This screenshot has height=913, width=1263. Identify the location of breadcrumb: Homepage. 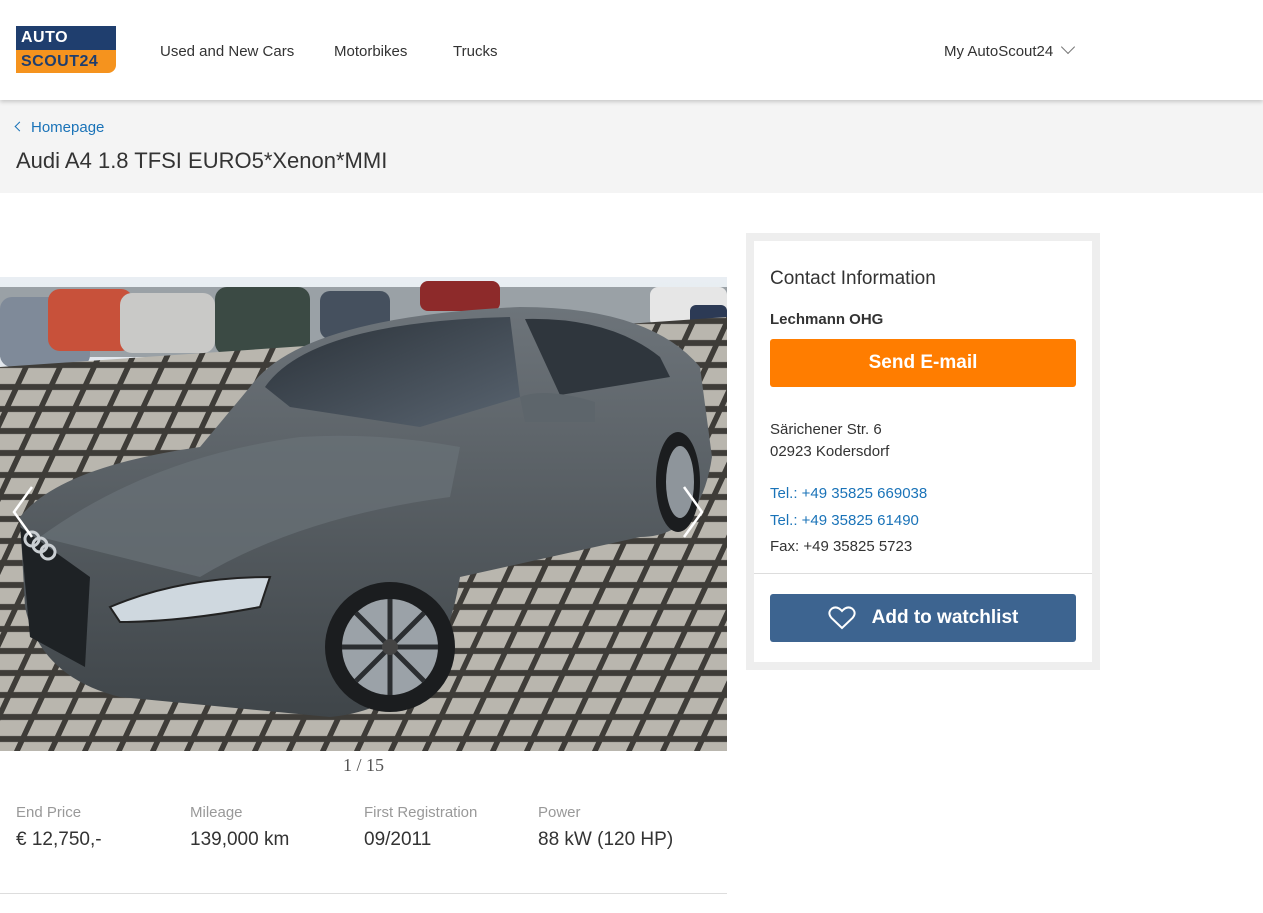
(59, 127).